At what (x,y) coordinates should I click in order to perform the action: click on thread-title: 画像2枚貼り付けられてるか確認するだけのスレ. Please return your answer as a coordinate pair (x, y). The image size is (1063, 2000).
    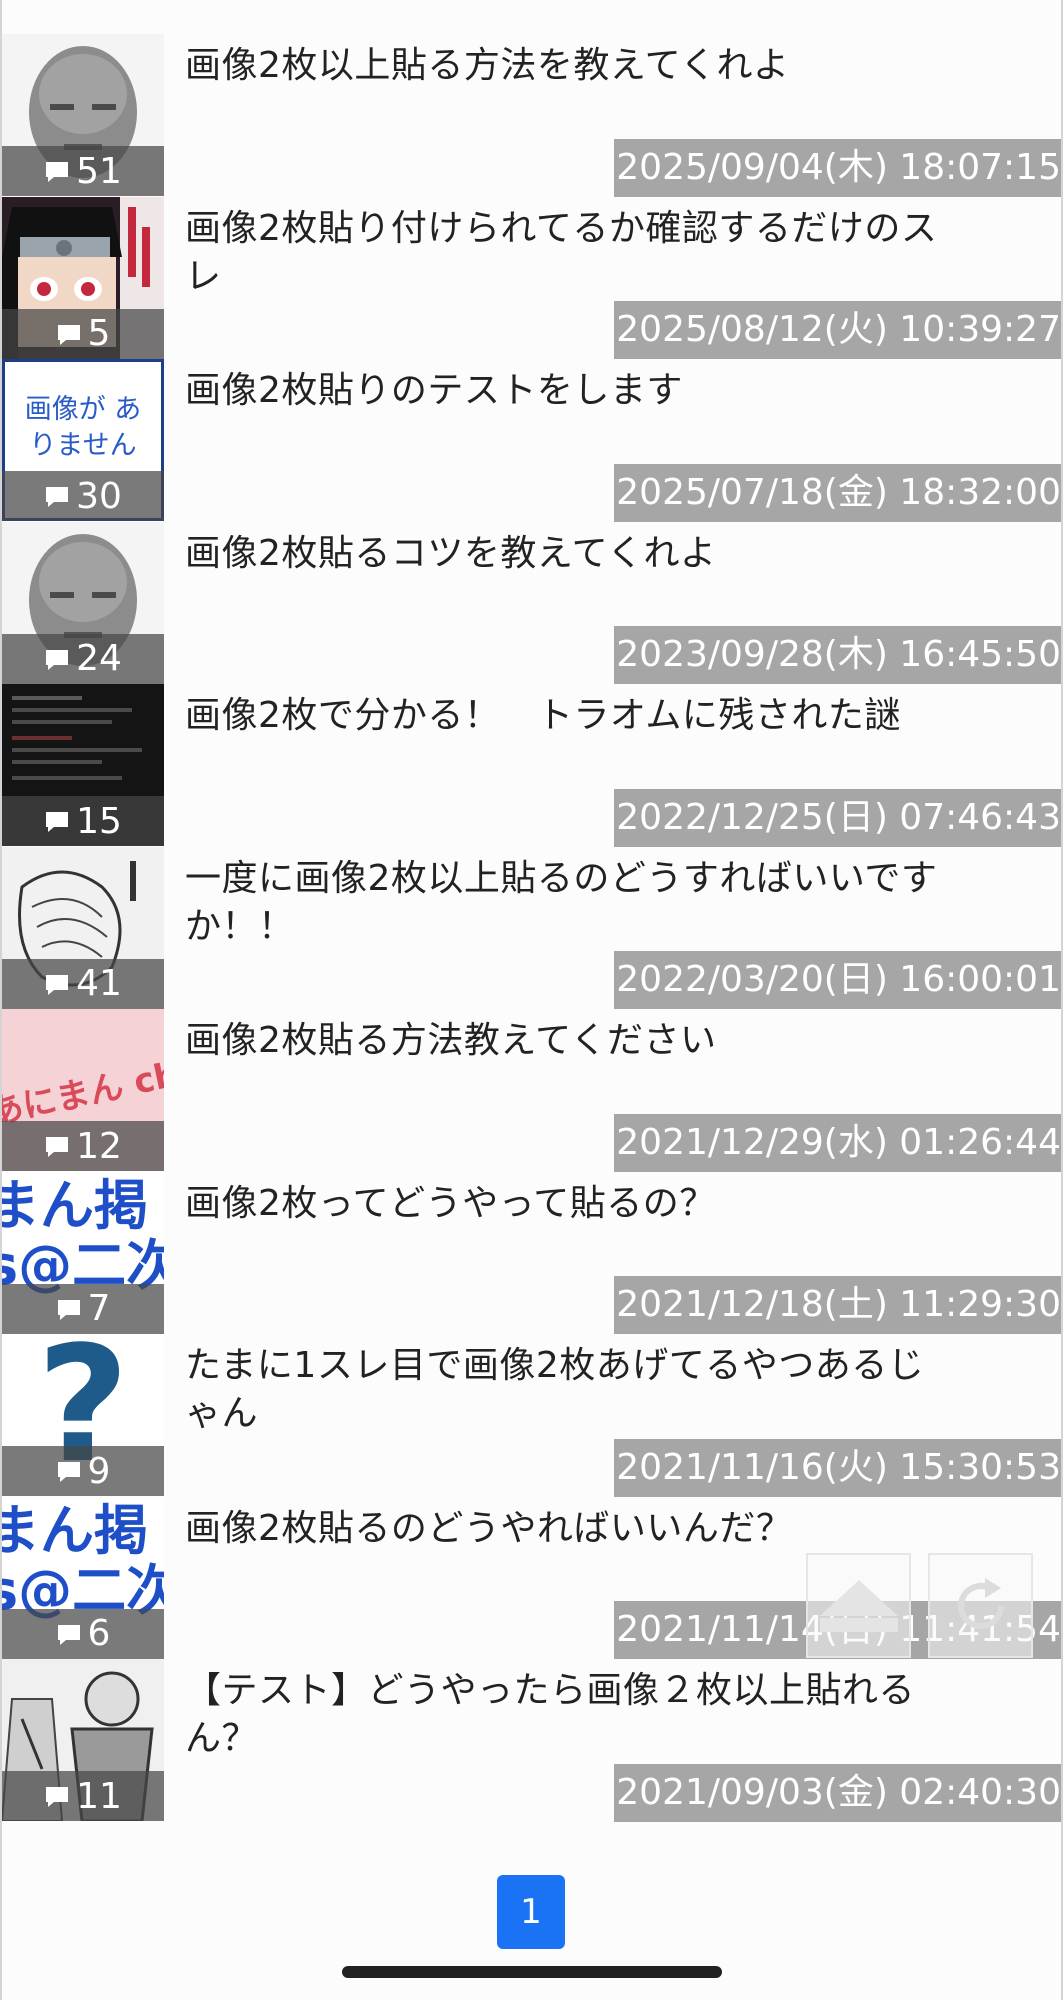
    Looking at the image, I should click on (565, 253).